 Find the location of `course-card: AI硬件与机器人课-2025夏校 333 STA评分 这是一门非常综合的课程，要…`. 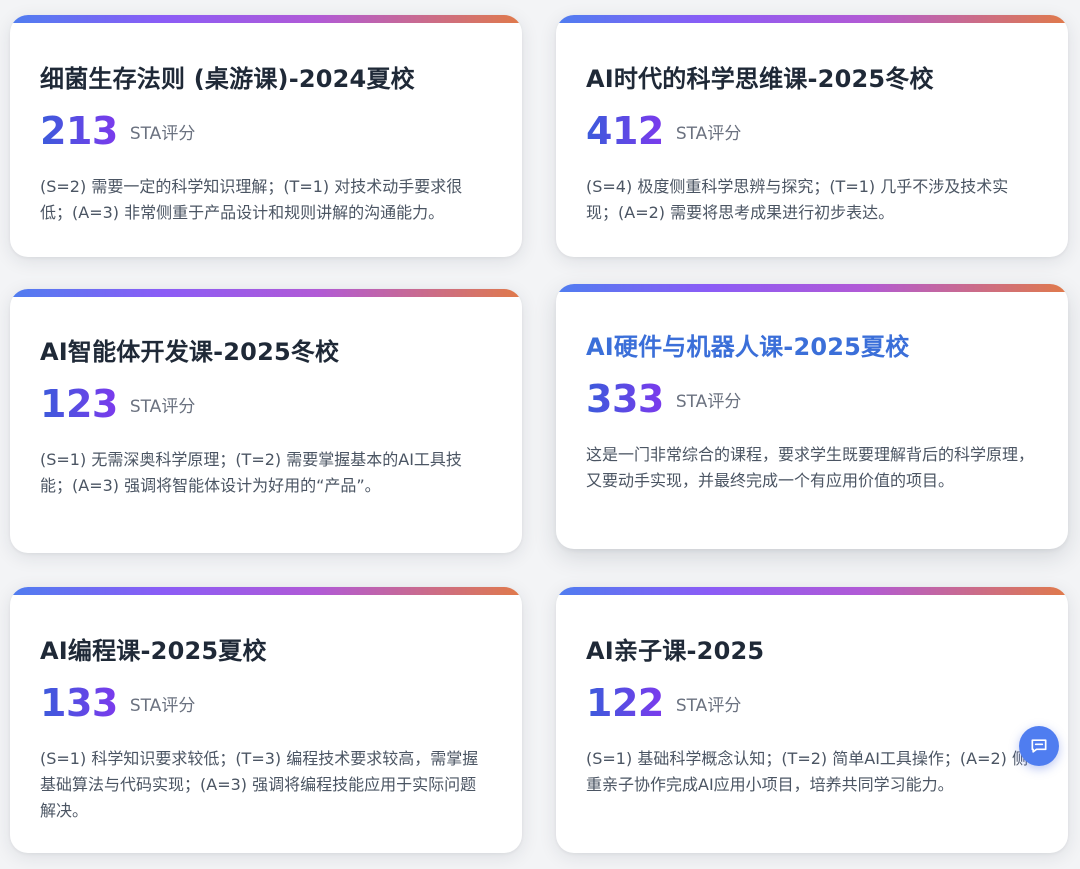

course-card: AI硬件与机器人课-2025夏校 333 STA评分 这是一门非常综合的课程，要… is located at coordinates (812, 416).